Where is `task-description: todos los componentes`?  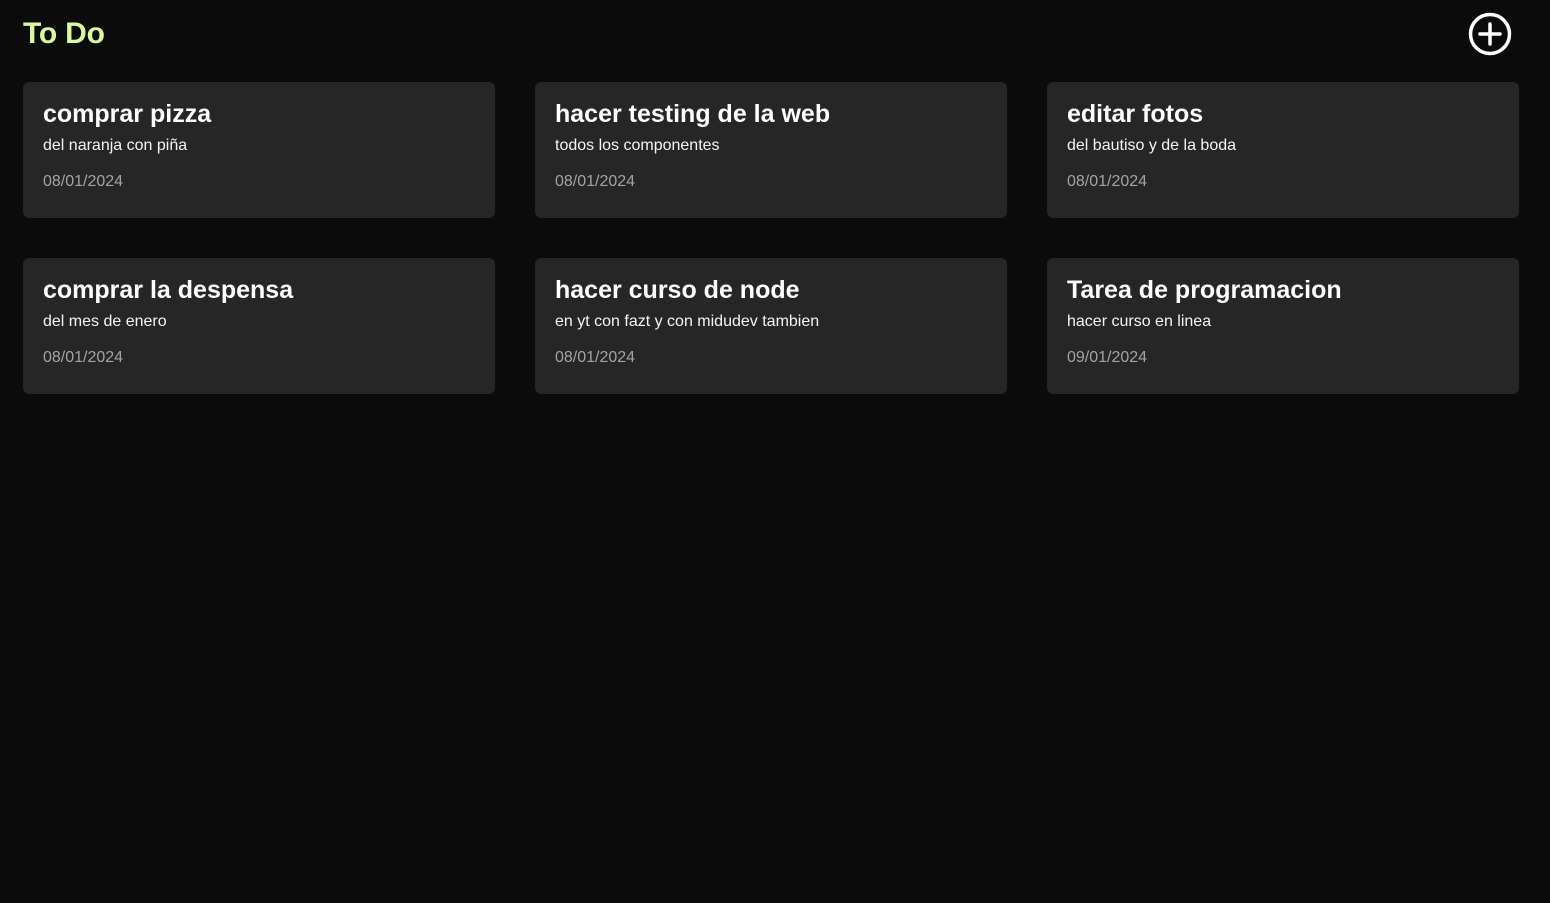
task-description: todos los componentes is located at coordinates (637, 145).